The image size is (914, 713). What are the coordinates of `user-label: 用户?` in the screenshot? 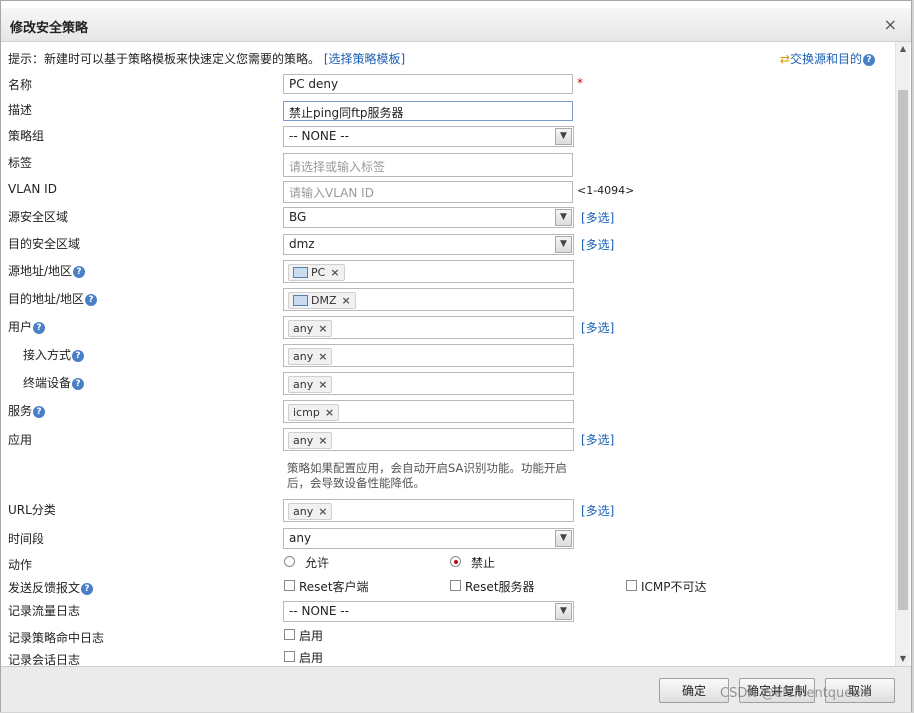 It's located at (27, 326).